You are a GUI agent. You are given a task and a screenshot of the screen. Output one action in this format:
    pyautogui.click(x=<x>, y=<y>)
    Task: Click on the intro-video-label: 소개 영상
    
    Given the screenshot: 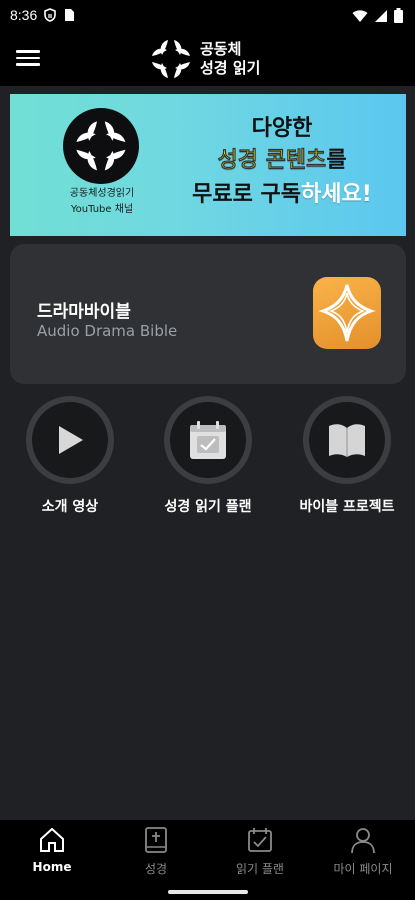 What is the action you would take?
    pyautogui.click(x=70, y=507)
    